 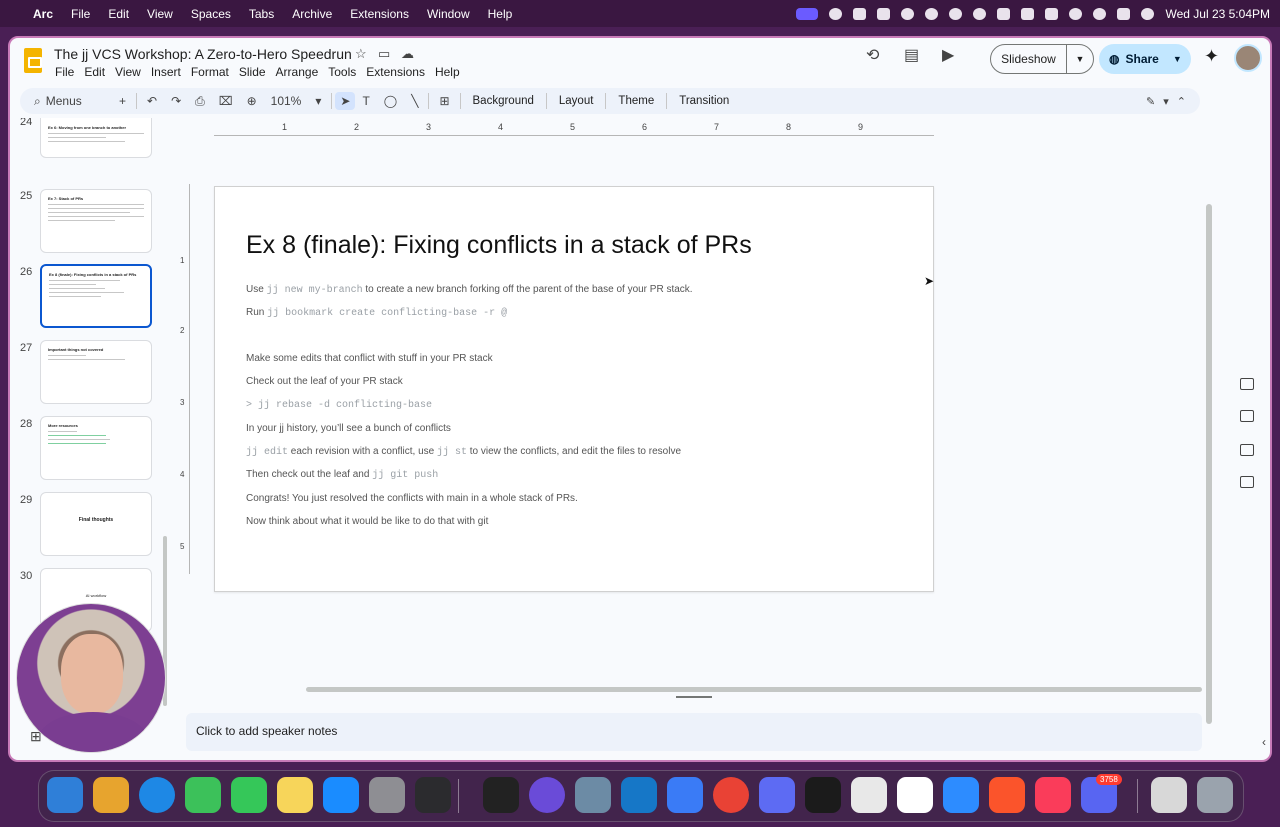 I want to click on text-box-icon: T, so click(x=365, y=101).